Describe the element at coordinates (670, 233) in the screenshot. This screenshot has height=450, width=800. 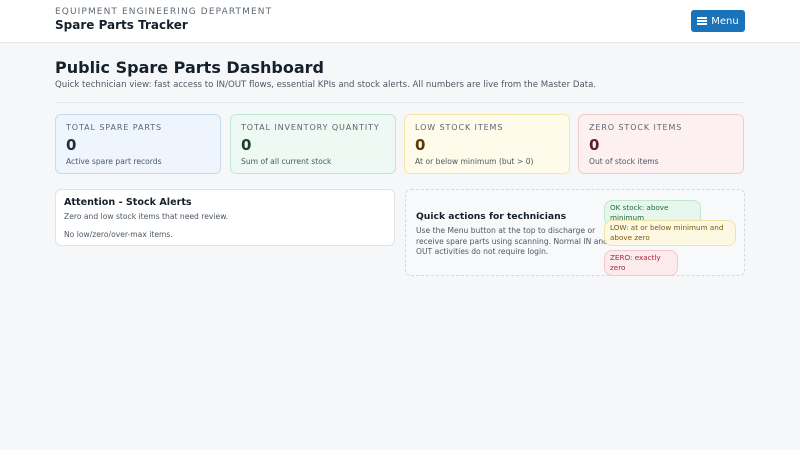
I see `legend-pill-low: LOW: at or below minimum and above zero` at that location.